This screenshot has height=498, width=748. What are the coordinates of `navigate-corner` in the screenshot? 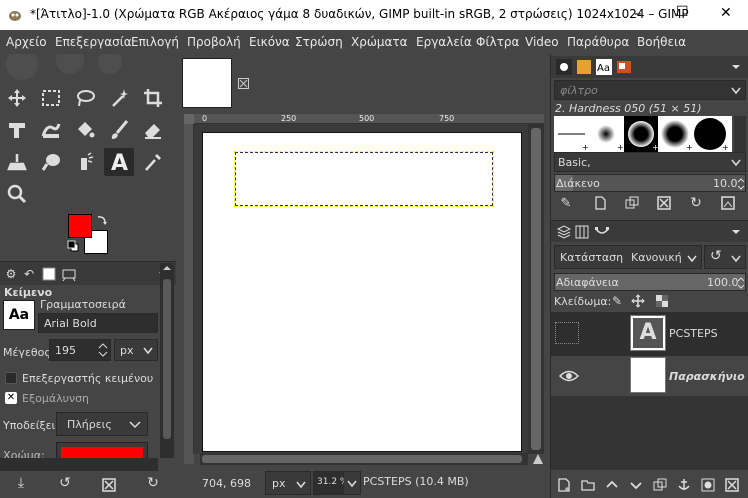 It's located at (189, 459).